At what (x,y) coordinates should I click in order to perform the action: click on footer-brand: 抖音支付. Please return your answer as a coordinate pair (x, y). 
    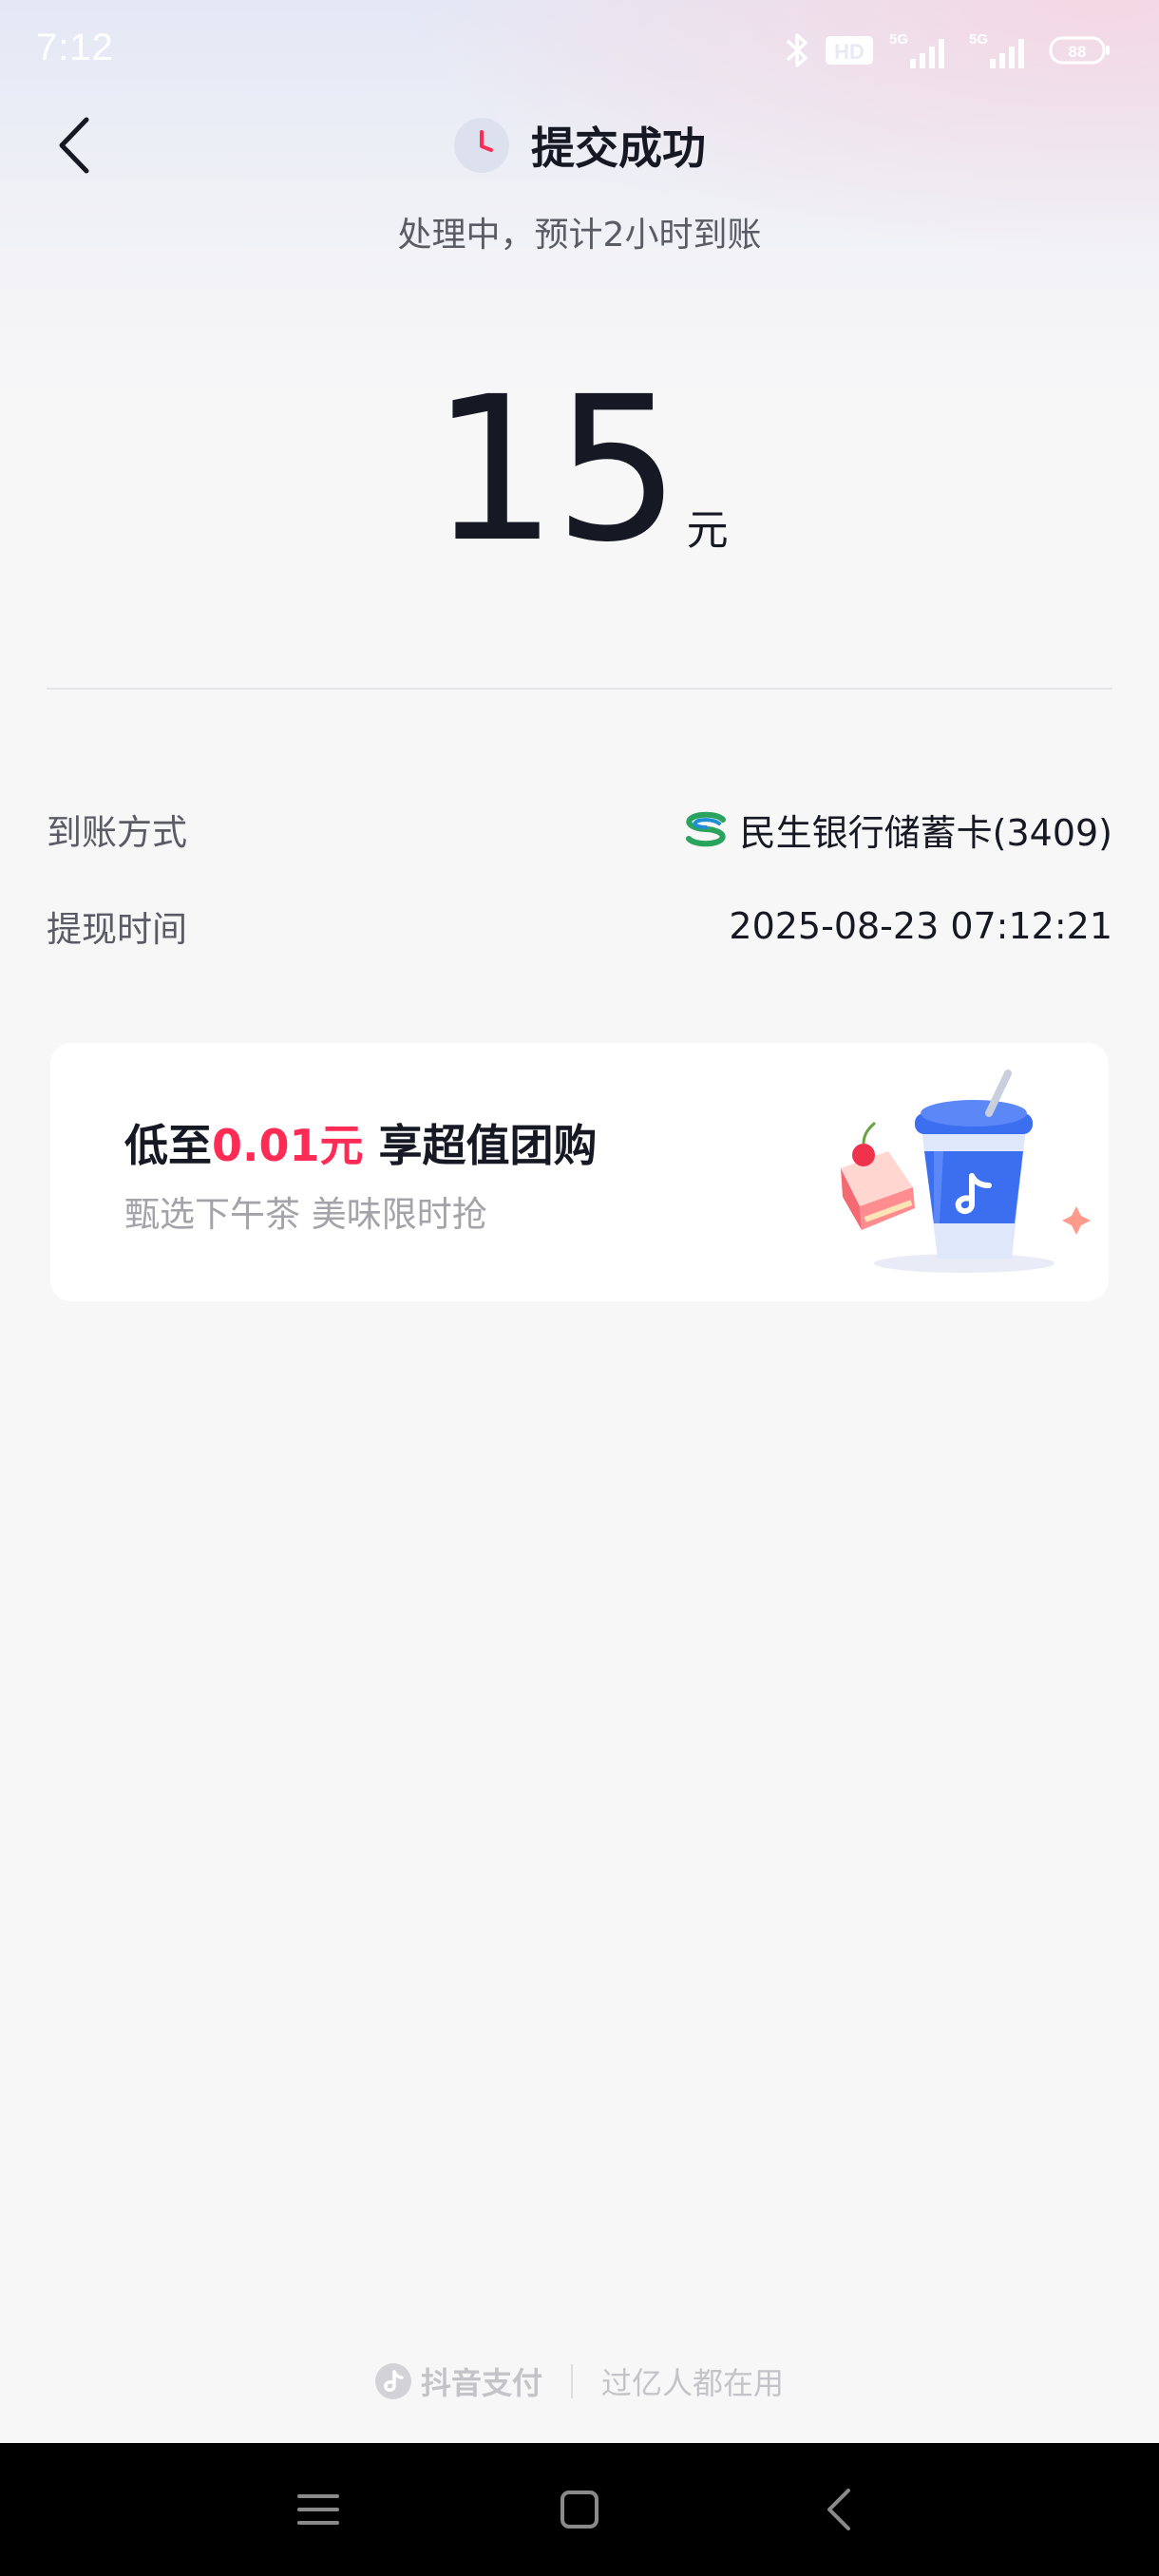
    Looking at the image, I should click on (458, 2381).